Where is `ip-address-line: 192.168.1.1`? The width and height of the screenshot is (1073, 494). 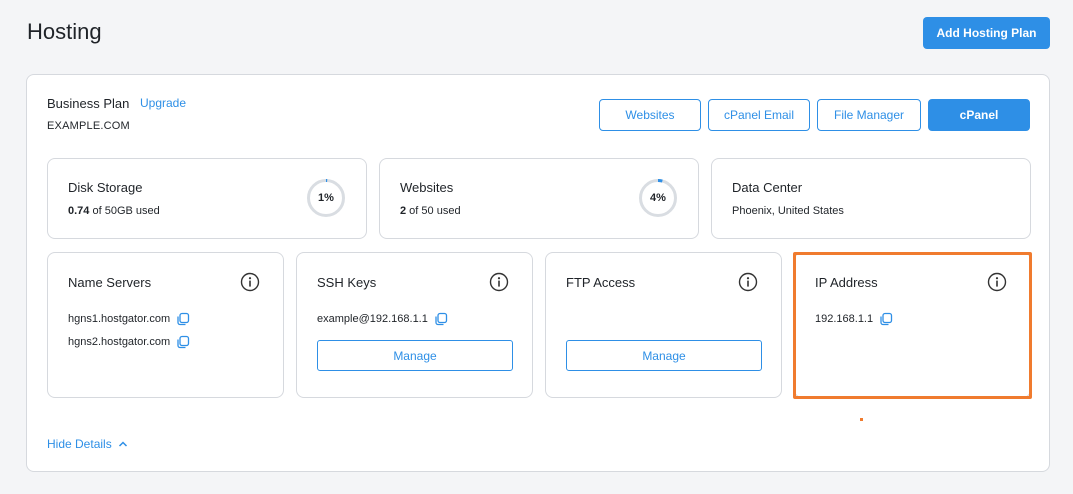 ip-address-line: 192.168.1.1 is located at coordinates (854, 319).